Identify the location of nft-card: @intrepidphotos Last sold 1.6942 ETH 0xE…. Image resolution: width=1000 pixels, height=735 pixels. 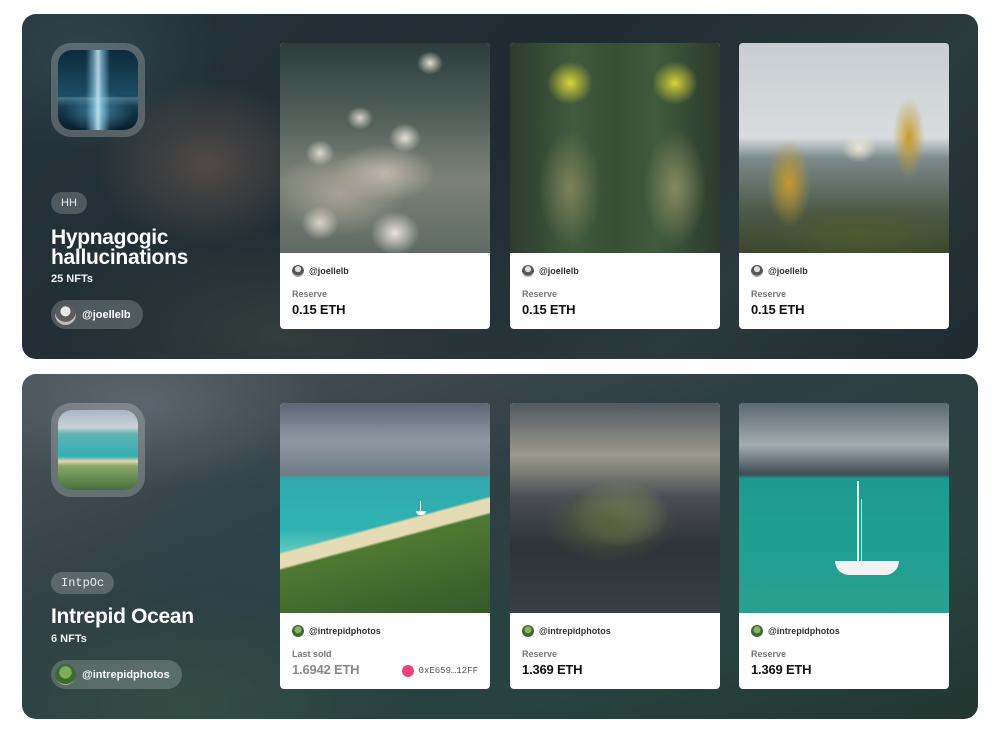
(385, 546).